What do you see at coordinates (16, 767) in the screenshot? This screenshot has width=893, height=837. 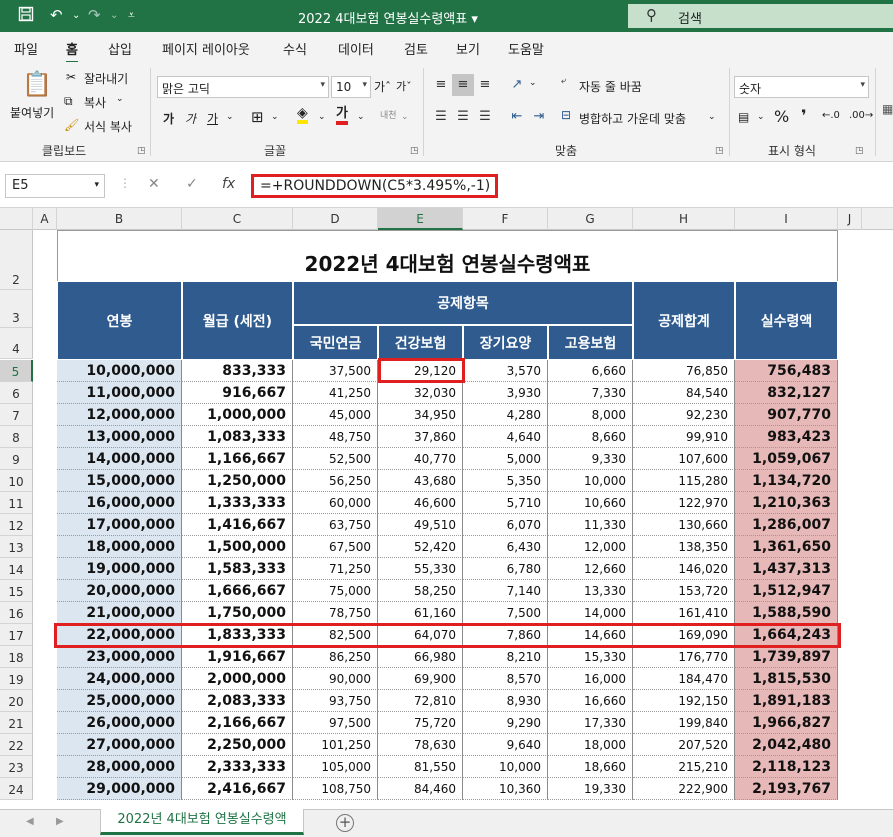 I see `row-header: 23` at bounding box center [16, 767].